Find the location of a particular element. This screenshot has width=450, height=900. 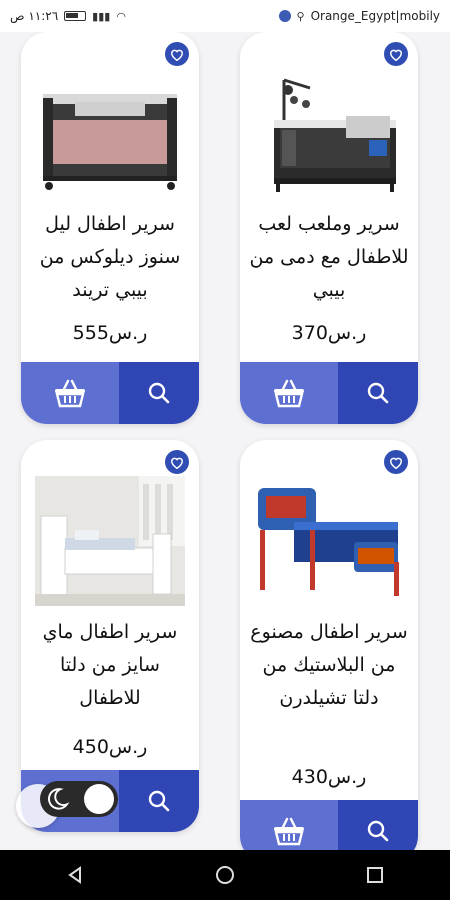

toggle-knob is located at coordinates (99, 799).